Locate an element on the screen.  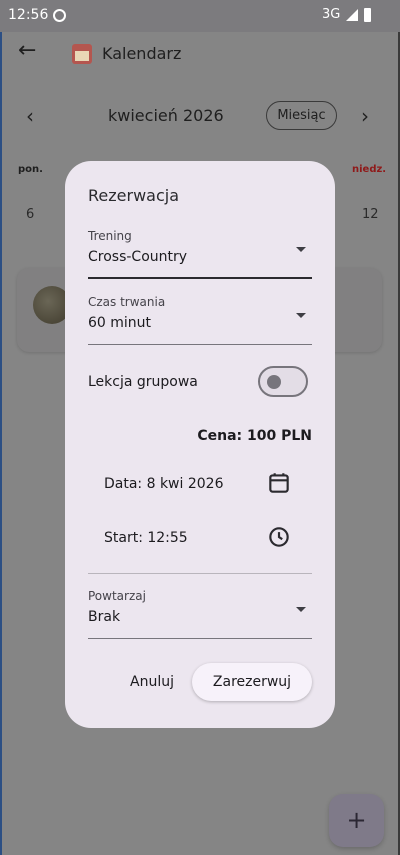
status-network: 3G is located at coordinates (331, 14).